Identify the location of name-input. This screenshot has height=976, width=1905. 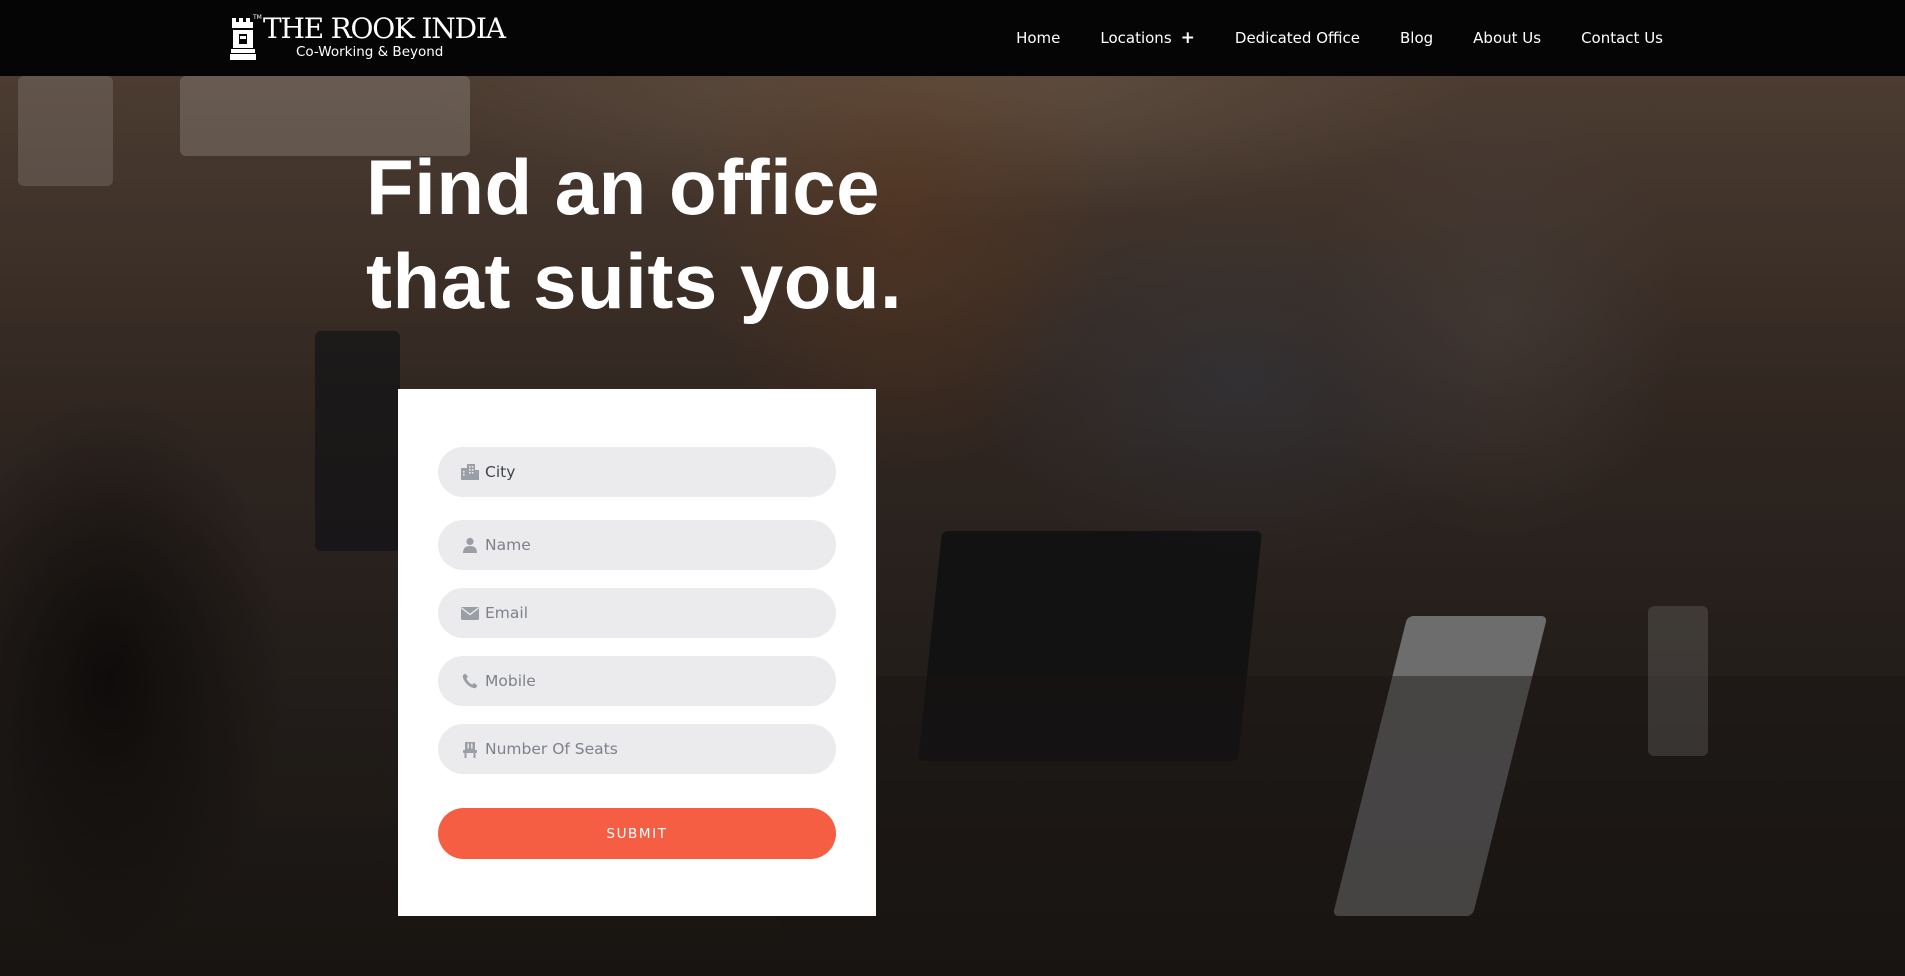
(650, 545).